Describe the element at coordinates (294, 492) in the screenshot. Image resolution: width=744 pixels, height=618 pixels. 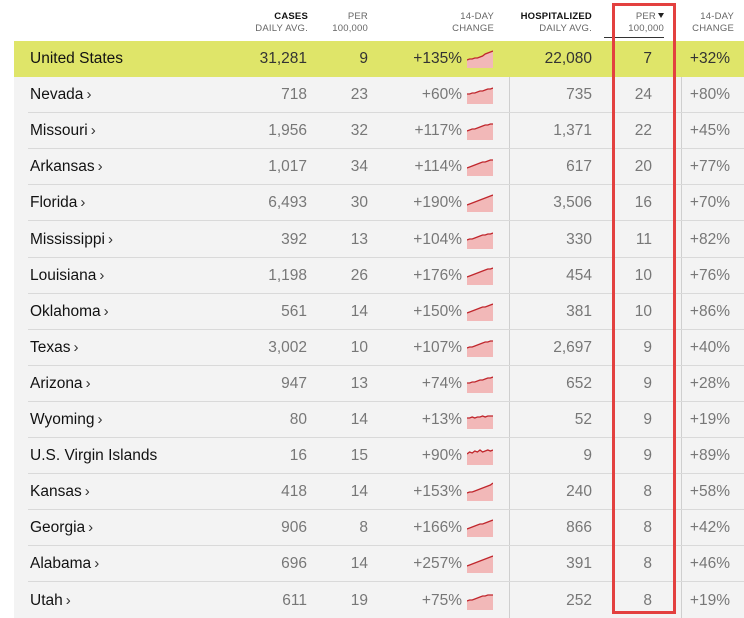
I see `cases-daily-avg: 418` at that location.